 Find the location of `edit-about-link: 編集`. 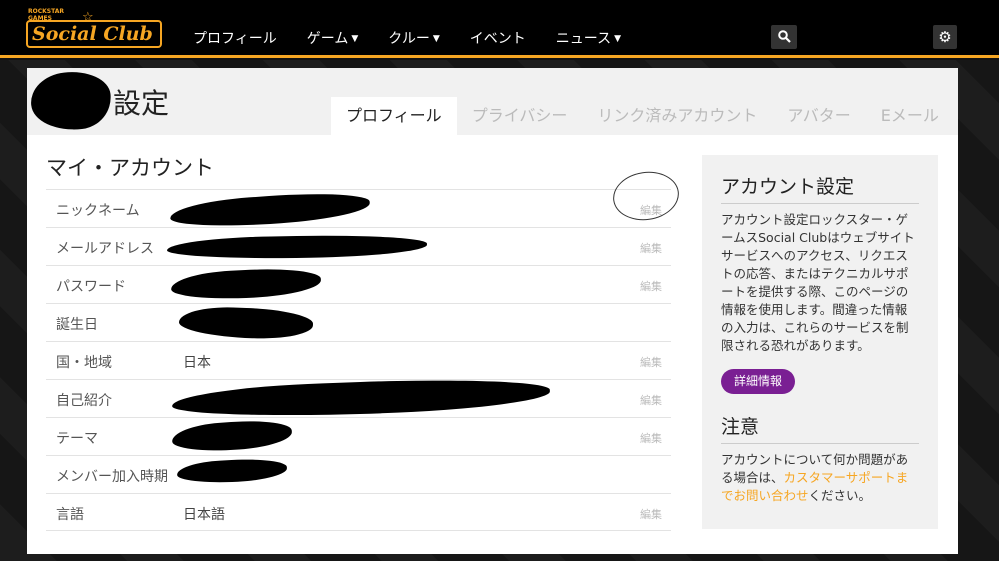

edit-about-link: 編集 is located at coordinates (651, 400).